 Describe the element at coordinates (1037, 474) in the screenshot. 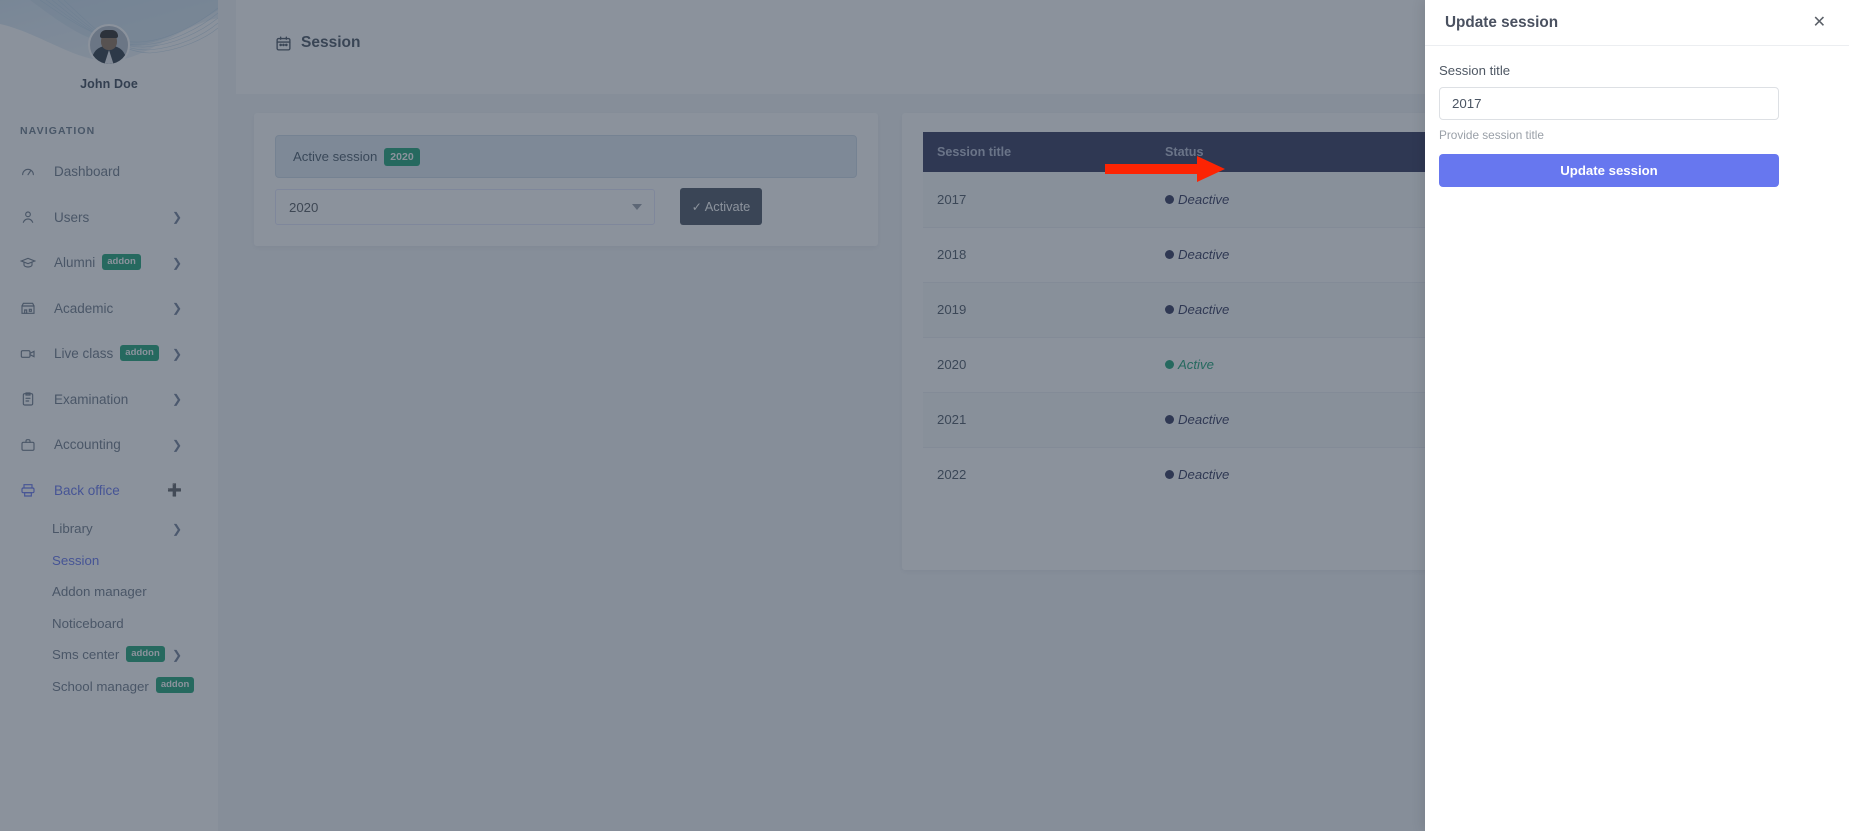

I see `cell-session-title: 2022` at that location.